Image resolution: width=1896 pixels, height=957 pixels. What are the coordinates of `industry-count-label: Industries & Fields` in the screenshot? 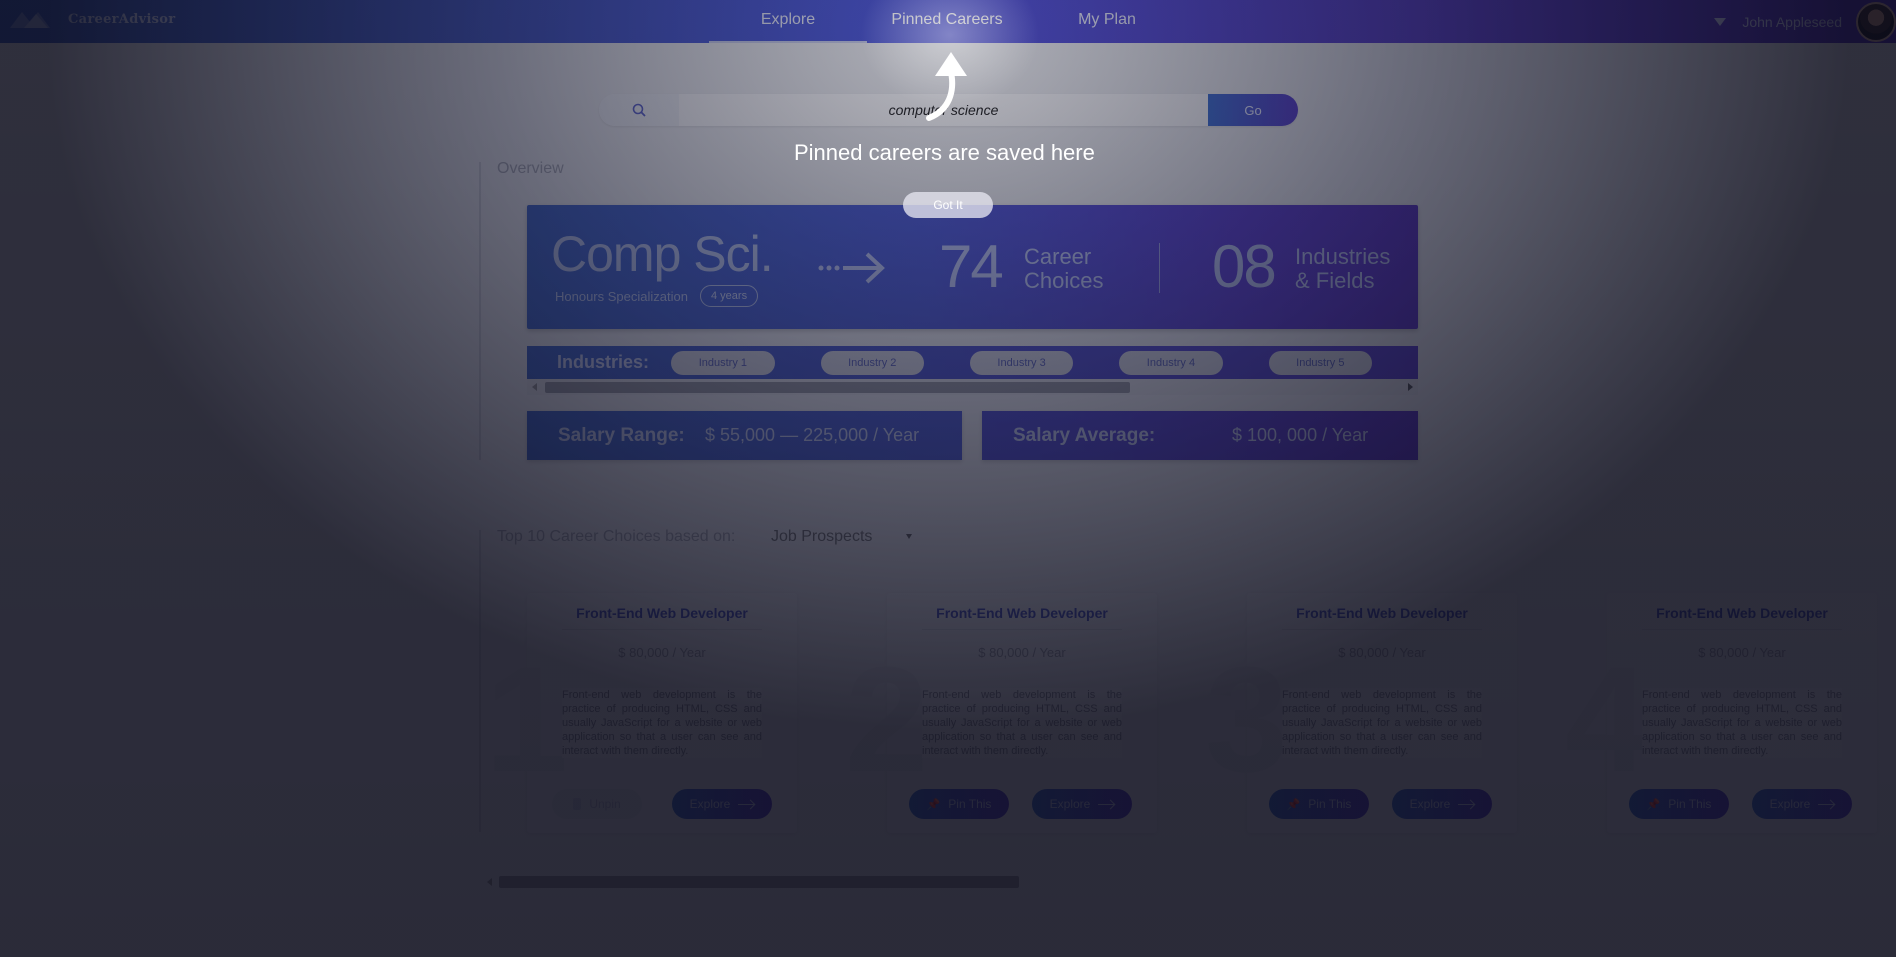 It's located at (1355, 269).